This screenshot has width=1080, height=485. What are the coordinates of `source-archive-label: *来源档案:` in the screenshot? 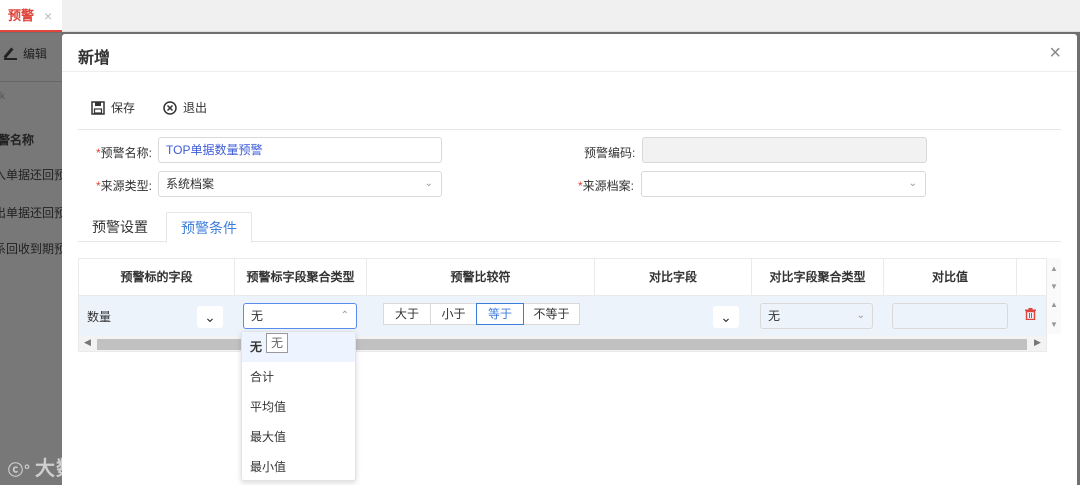 It's located at (606, 186).